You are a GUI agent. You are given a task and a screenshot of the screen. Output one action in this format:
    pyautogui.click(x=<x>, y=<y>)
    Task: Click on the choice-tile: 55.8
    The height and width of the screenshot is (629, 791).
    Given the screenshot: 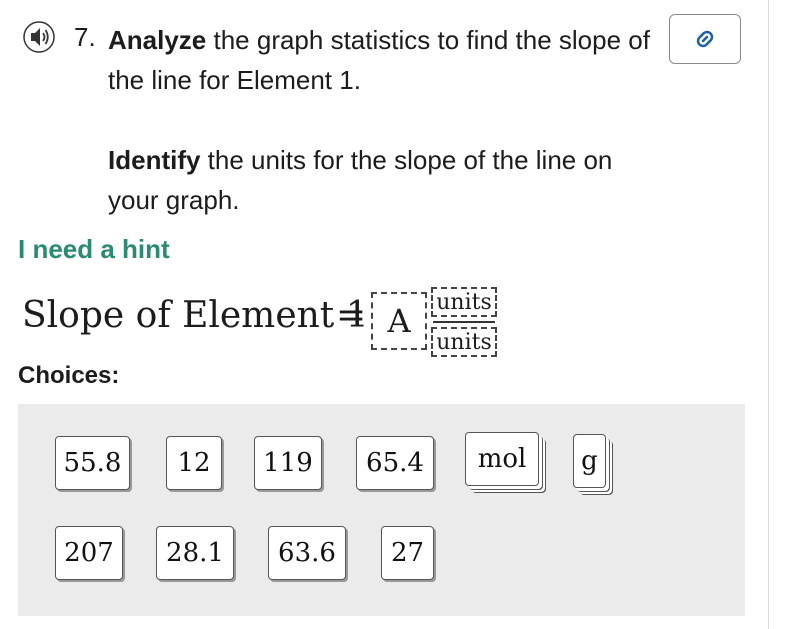 What is the action you would take?
    pyautogui.click(x=92, y=463)
    